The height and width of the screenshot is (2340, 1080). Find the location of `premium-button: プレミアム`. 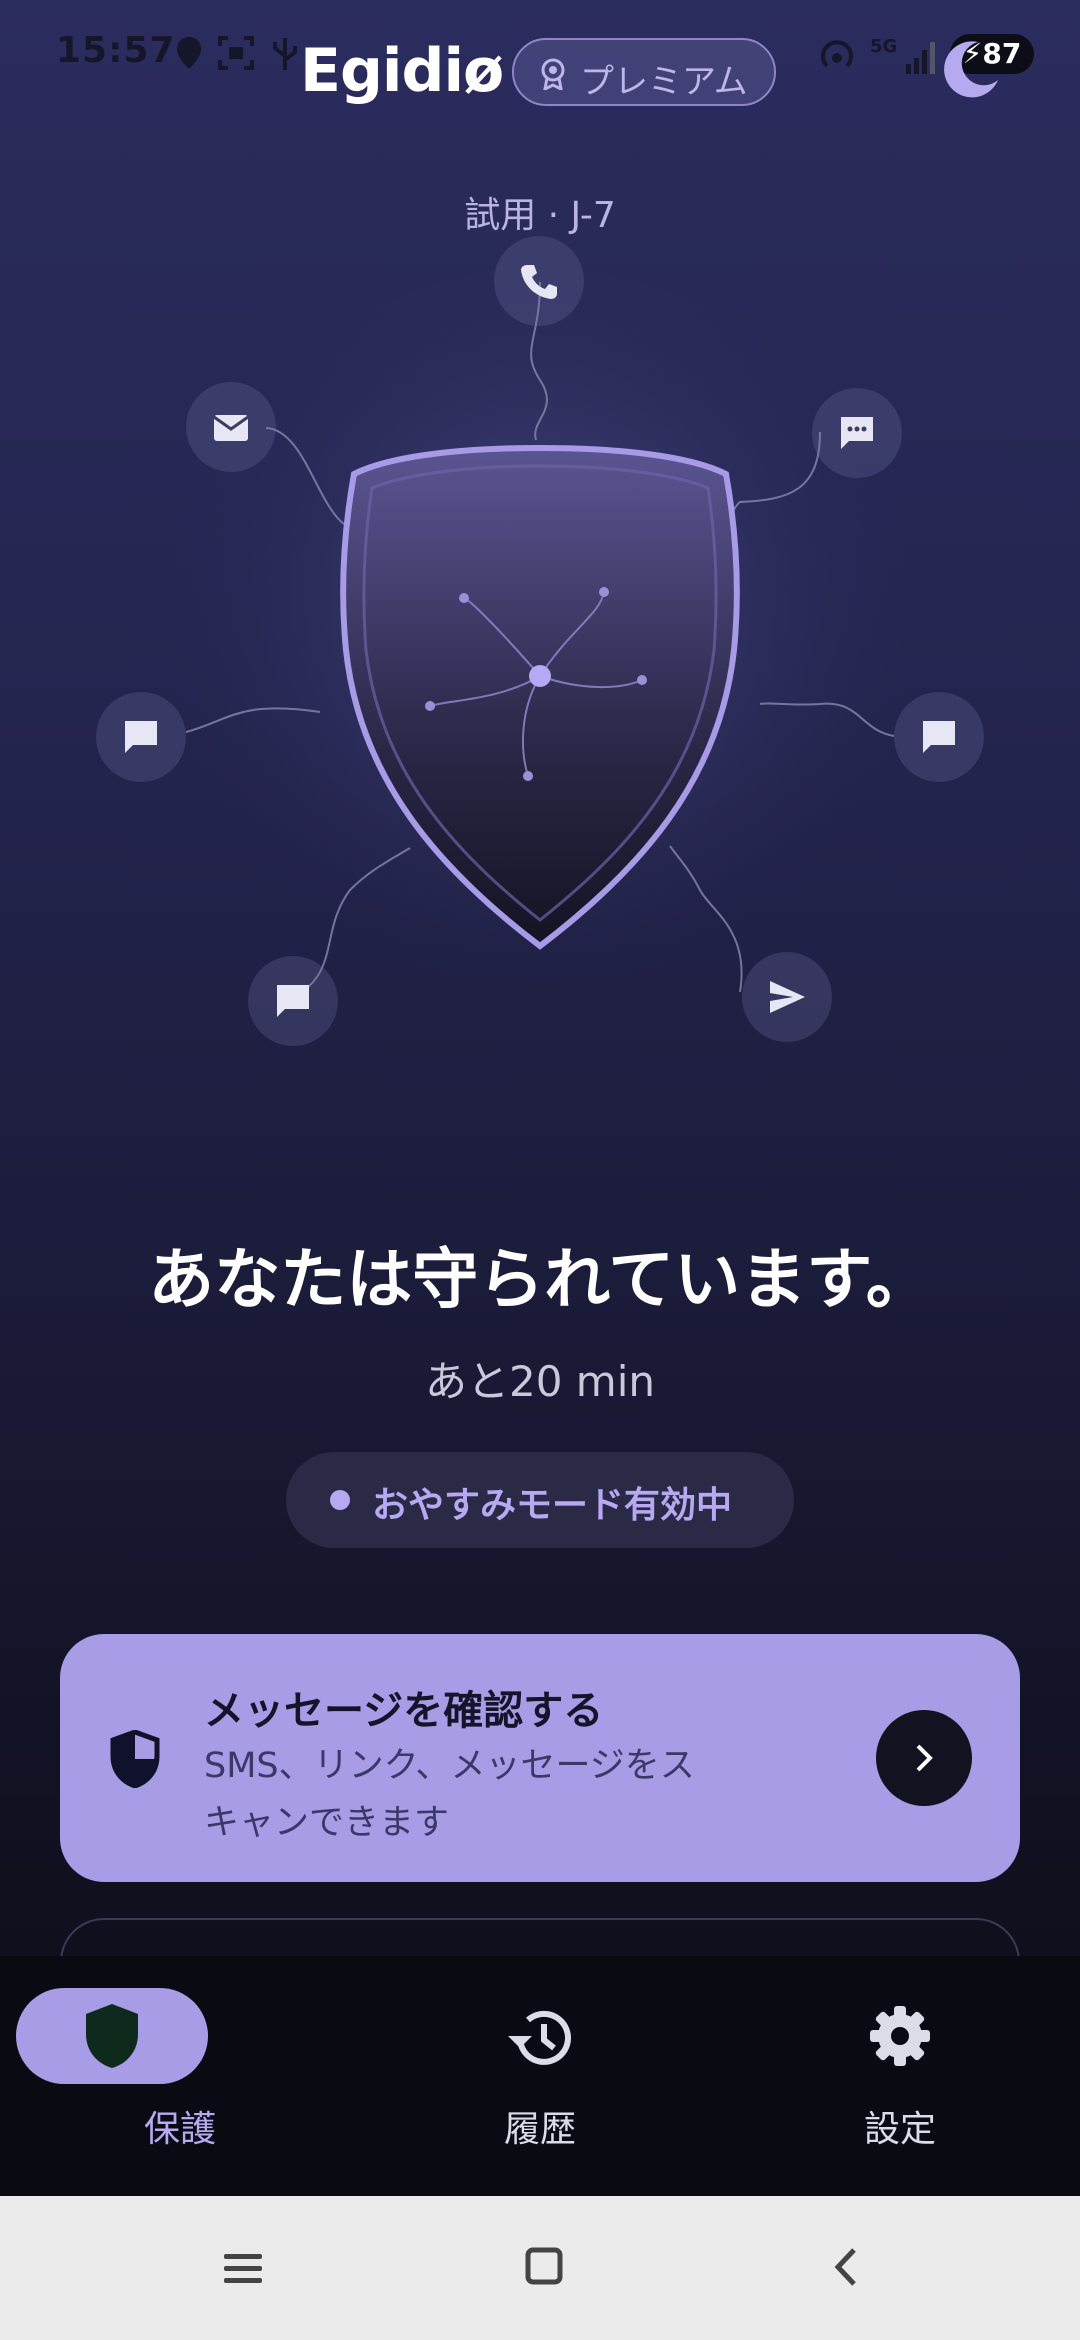

premium-button: プレミアム is located at coordinates (644, 72).